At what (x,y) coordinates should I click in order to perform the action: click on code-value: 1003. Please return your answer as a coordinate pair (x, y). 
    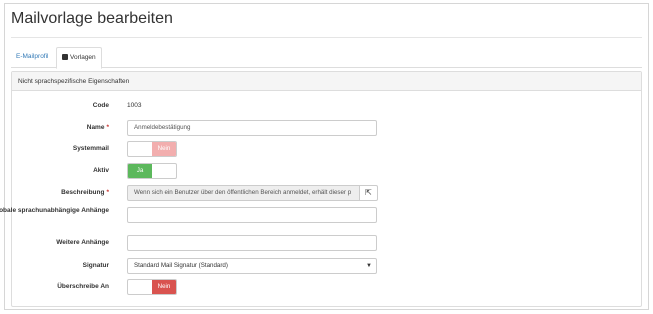
    Looking at the image, I should click on (134, 105).